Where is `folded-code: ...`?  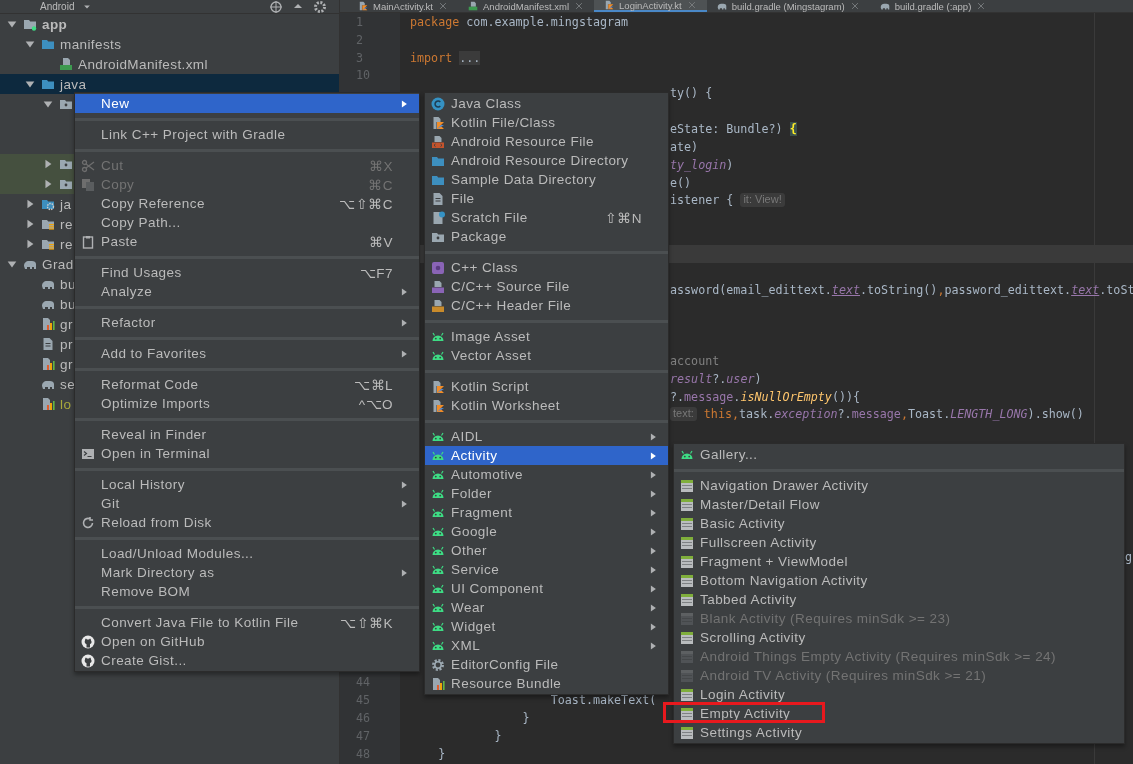 folded-code: ... is located at coordinates (470, 57).